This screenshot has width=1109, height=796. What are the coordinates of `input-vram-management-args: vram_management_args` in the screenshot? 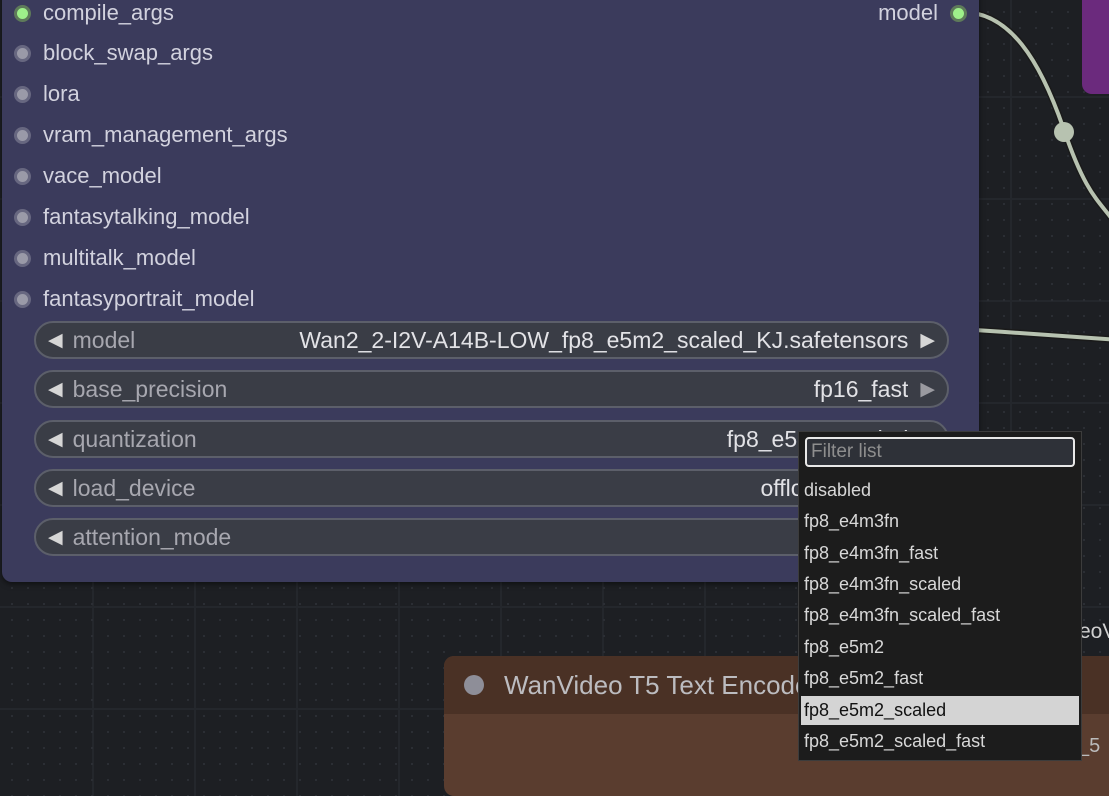 It's located at (151, 135).